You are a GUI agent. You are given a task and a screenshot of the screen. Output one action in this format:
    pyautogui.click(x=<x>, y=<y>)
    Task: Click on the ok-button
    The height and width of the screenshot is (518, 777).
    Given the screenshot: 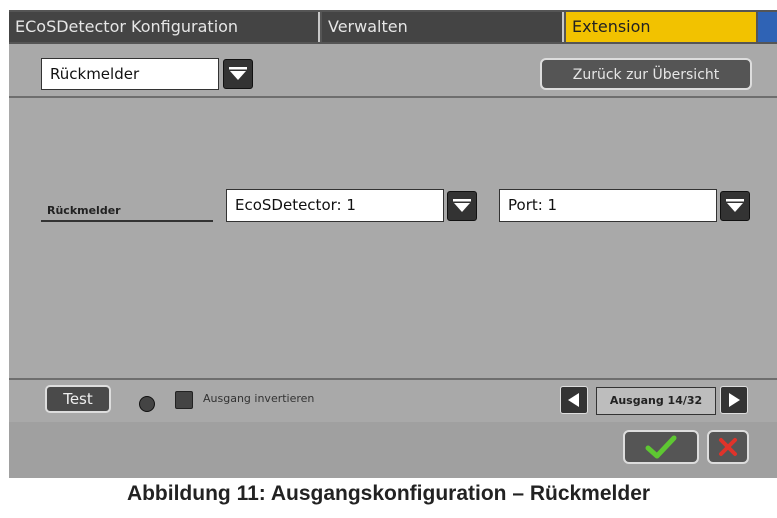 What is the action you would take?
    pyautogui.click(x=661, y=447)
    